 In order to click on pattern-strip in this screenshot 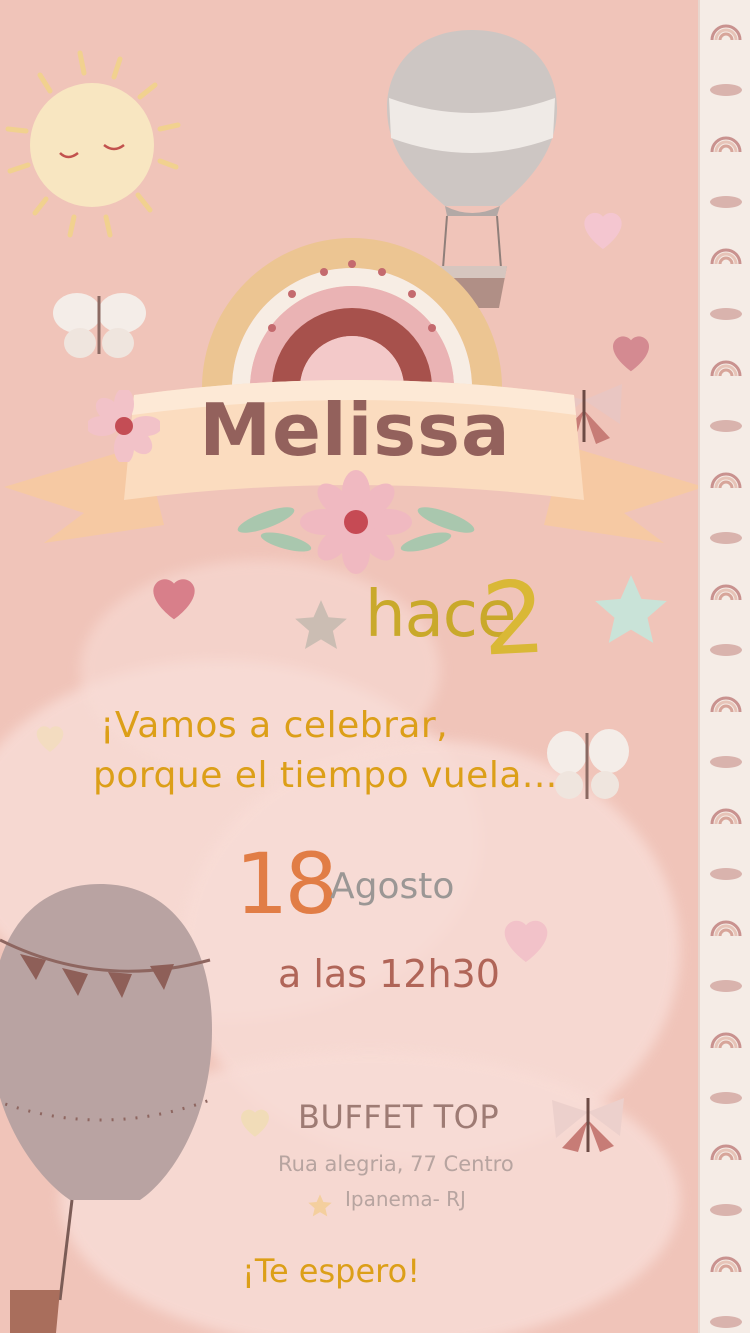, I will do `click(724, 666)`.